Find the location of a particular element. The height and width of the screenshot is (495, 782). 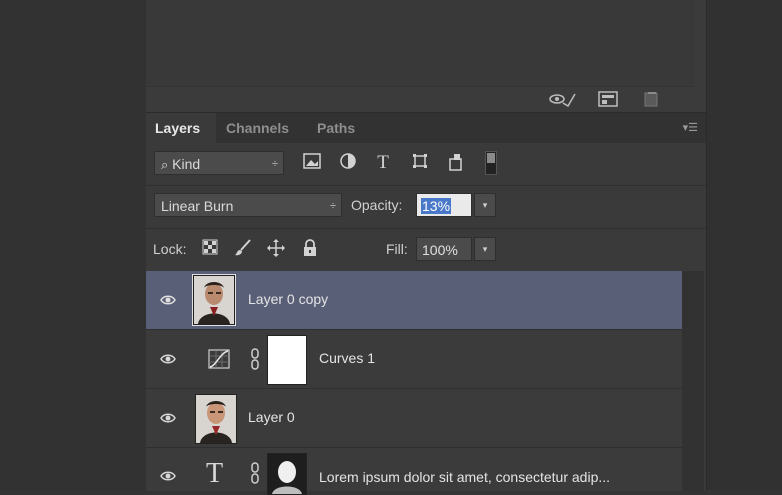

search-icon: ⌕ is located at coordinates (165, 164).